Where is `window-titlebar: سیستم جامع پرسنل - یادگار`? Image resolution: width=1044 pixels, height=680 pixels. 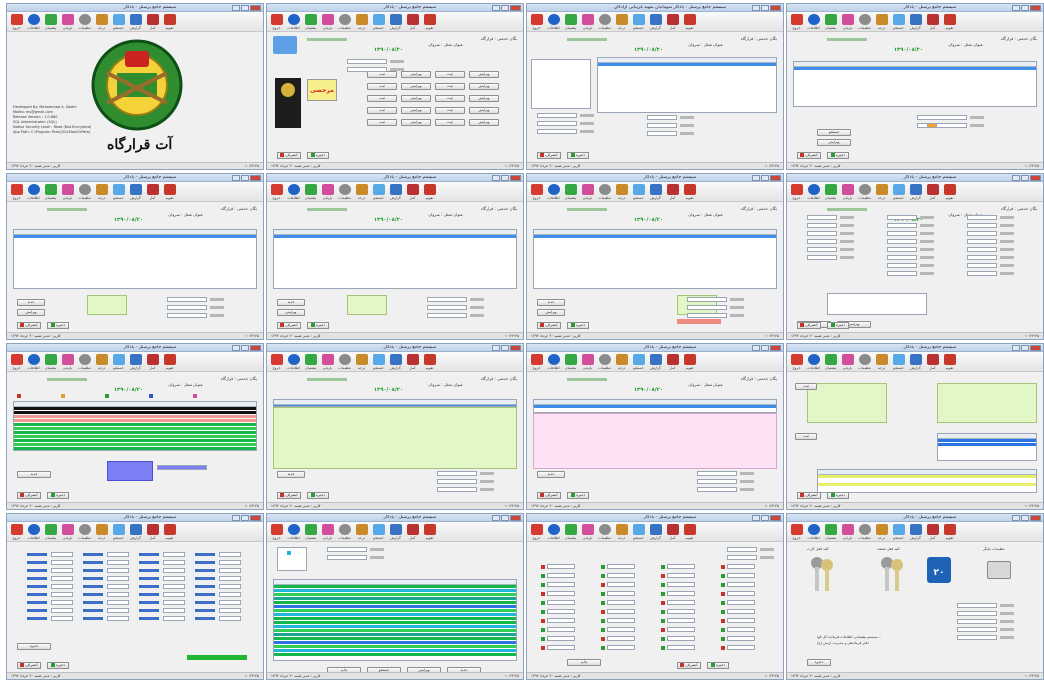 window-titlebar: سیستم جامع پرسنل - یادگار is located at coordinates (395, 518).